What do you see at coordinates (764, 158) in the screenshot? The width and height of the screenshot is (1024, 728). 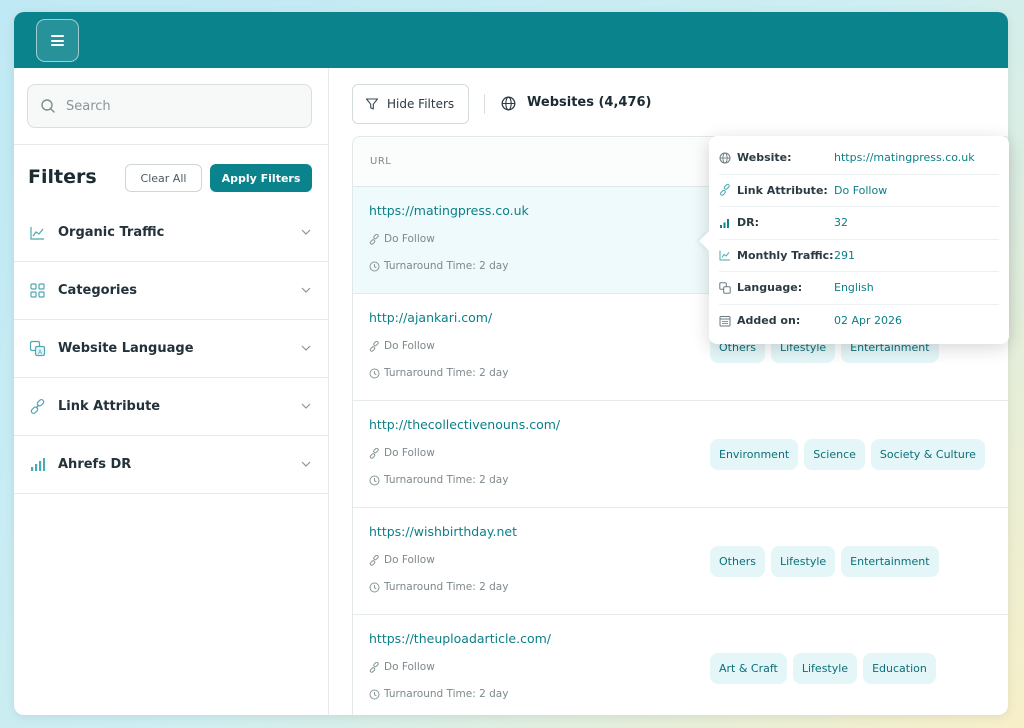 I see `tooltip-label: Website:` at bounding box center [764, 158].